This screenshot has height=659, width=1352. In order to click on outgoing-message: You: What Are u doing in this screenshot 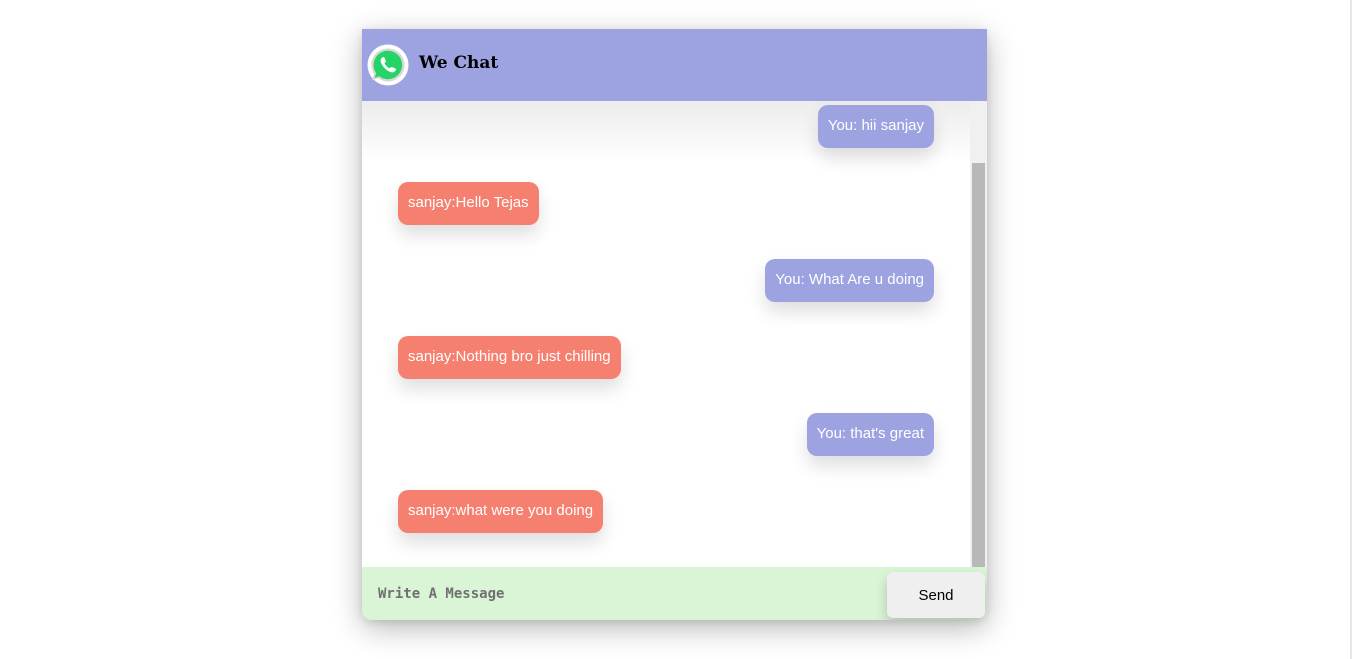, I will do `click(849, 280)`.